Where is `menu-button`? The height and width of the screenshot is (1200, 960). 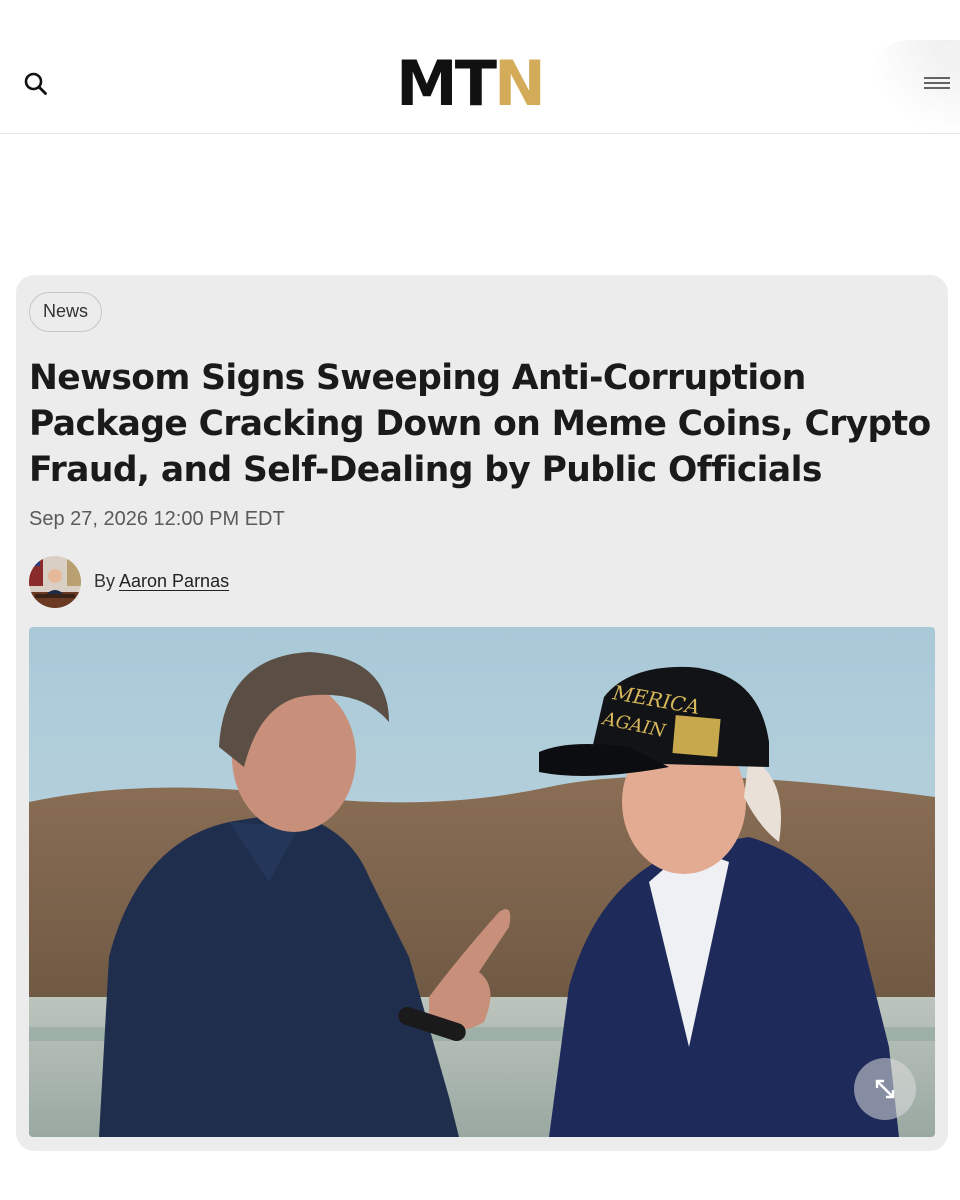
menu-button is located at coordinates (935, 85).